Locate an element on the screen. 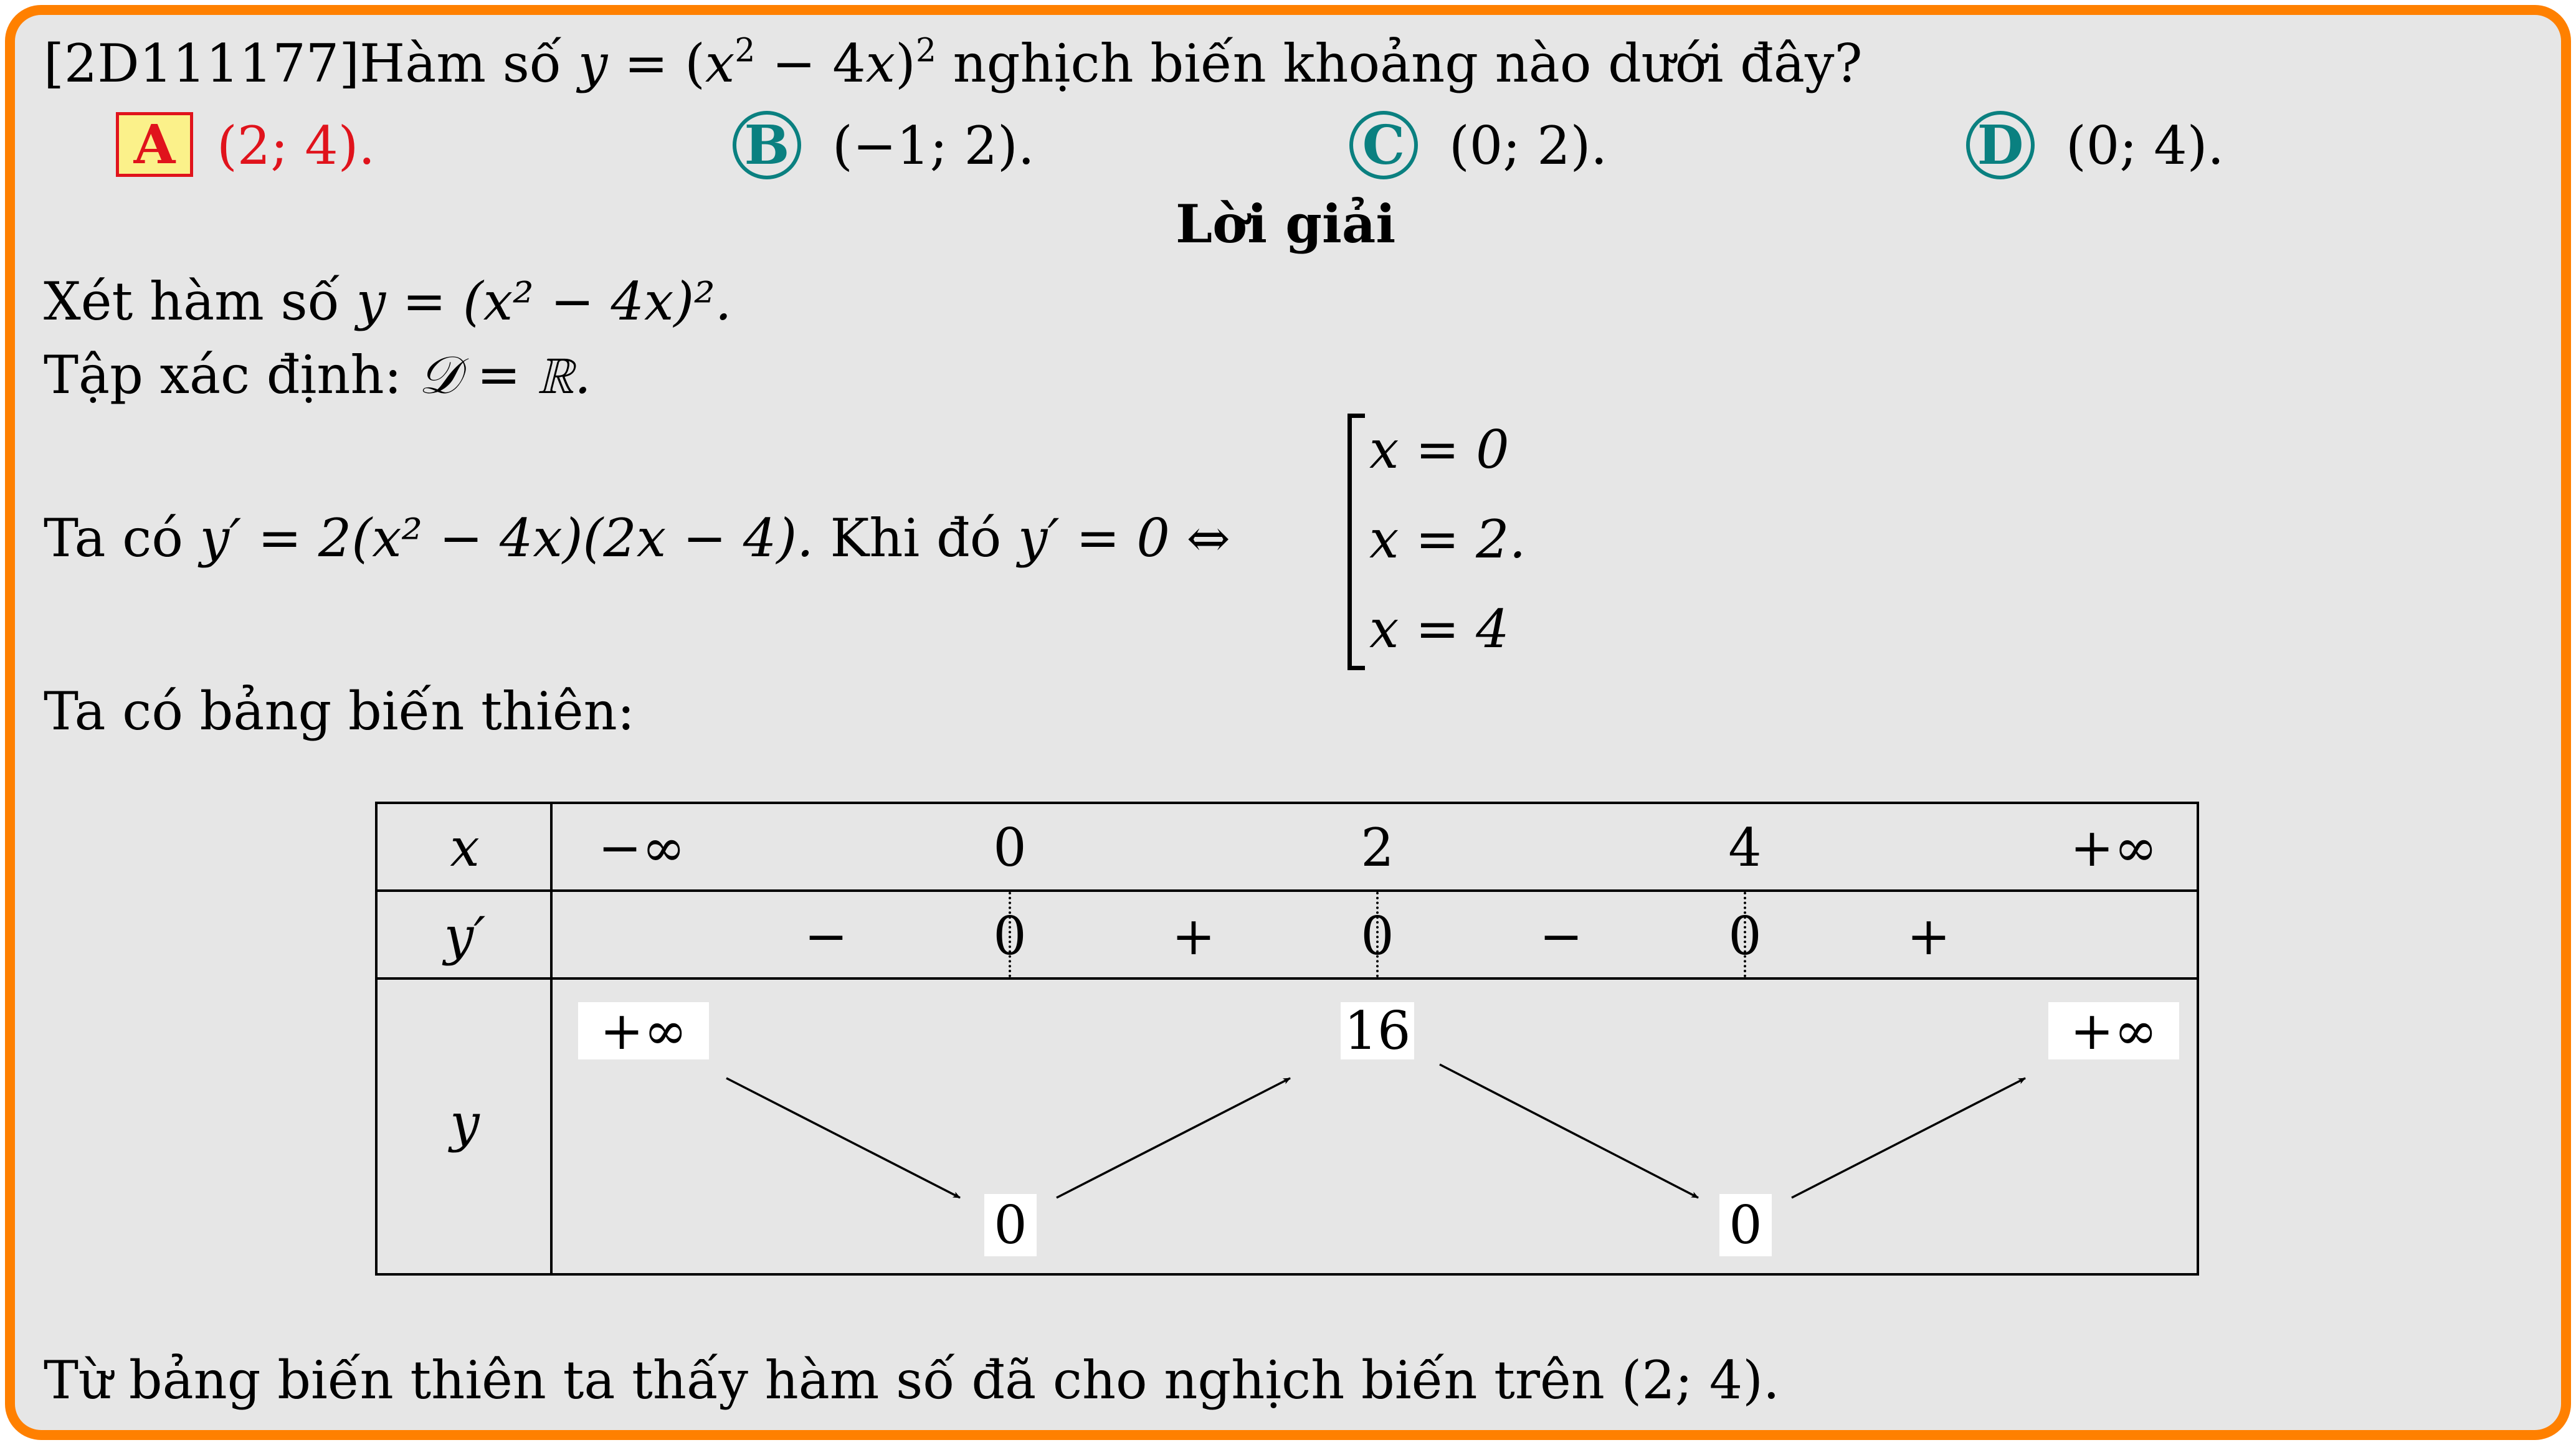 The width and height of the screenshot is (2576, 1445). choice-c-letter: C is located at coordinates (1383, 145).